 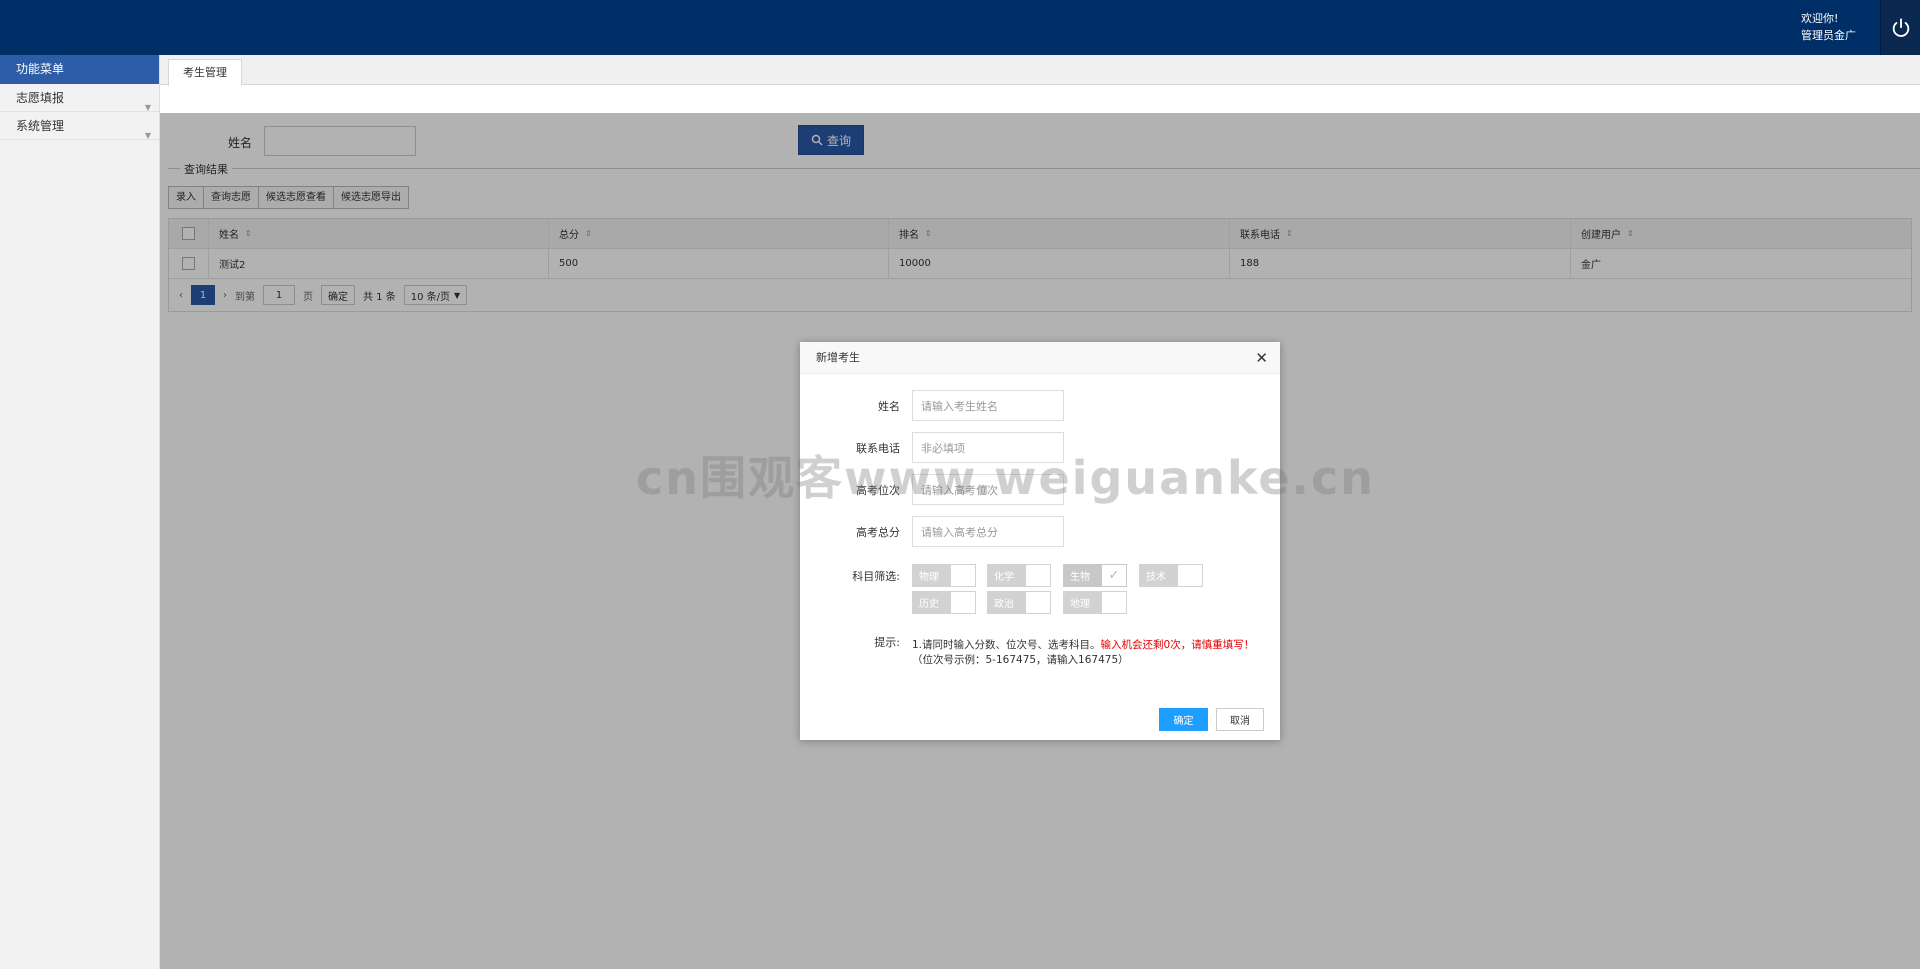 What do you see at coordinates (1114, 575) in the screenshot?
I see `check-icon: ✓` at bounding box center [1114, 575].